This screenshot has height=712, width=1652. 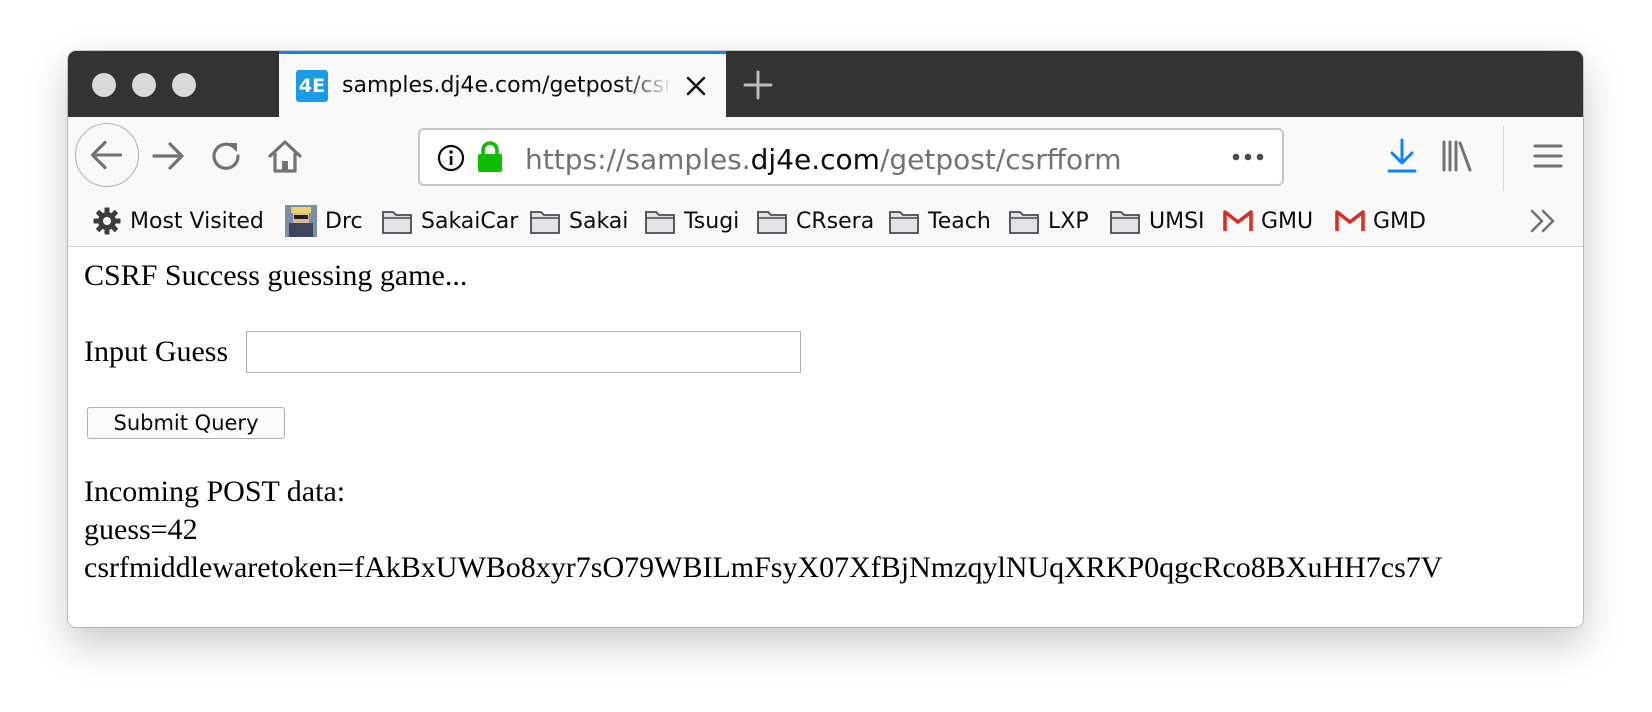 I want to click on bookmark-gmd: GMD, so click(x=1380, y=221).